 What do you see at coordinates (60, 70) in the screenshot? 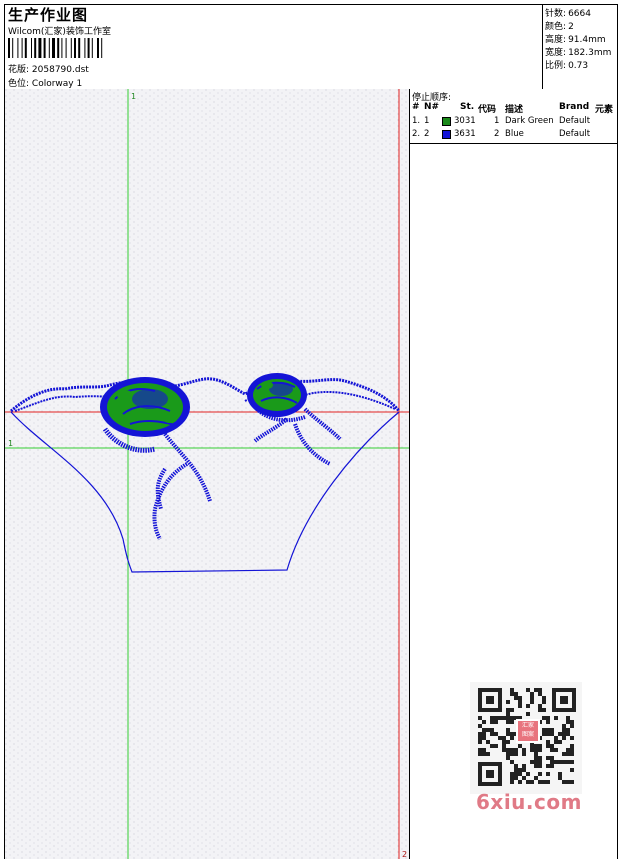
I see `design-value: 2058790.dst` at bounding box center [60, 70].